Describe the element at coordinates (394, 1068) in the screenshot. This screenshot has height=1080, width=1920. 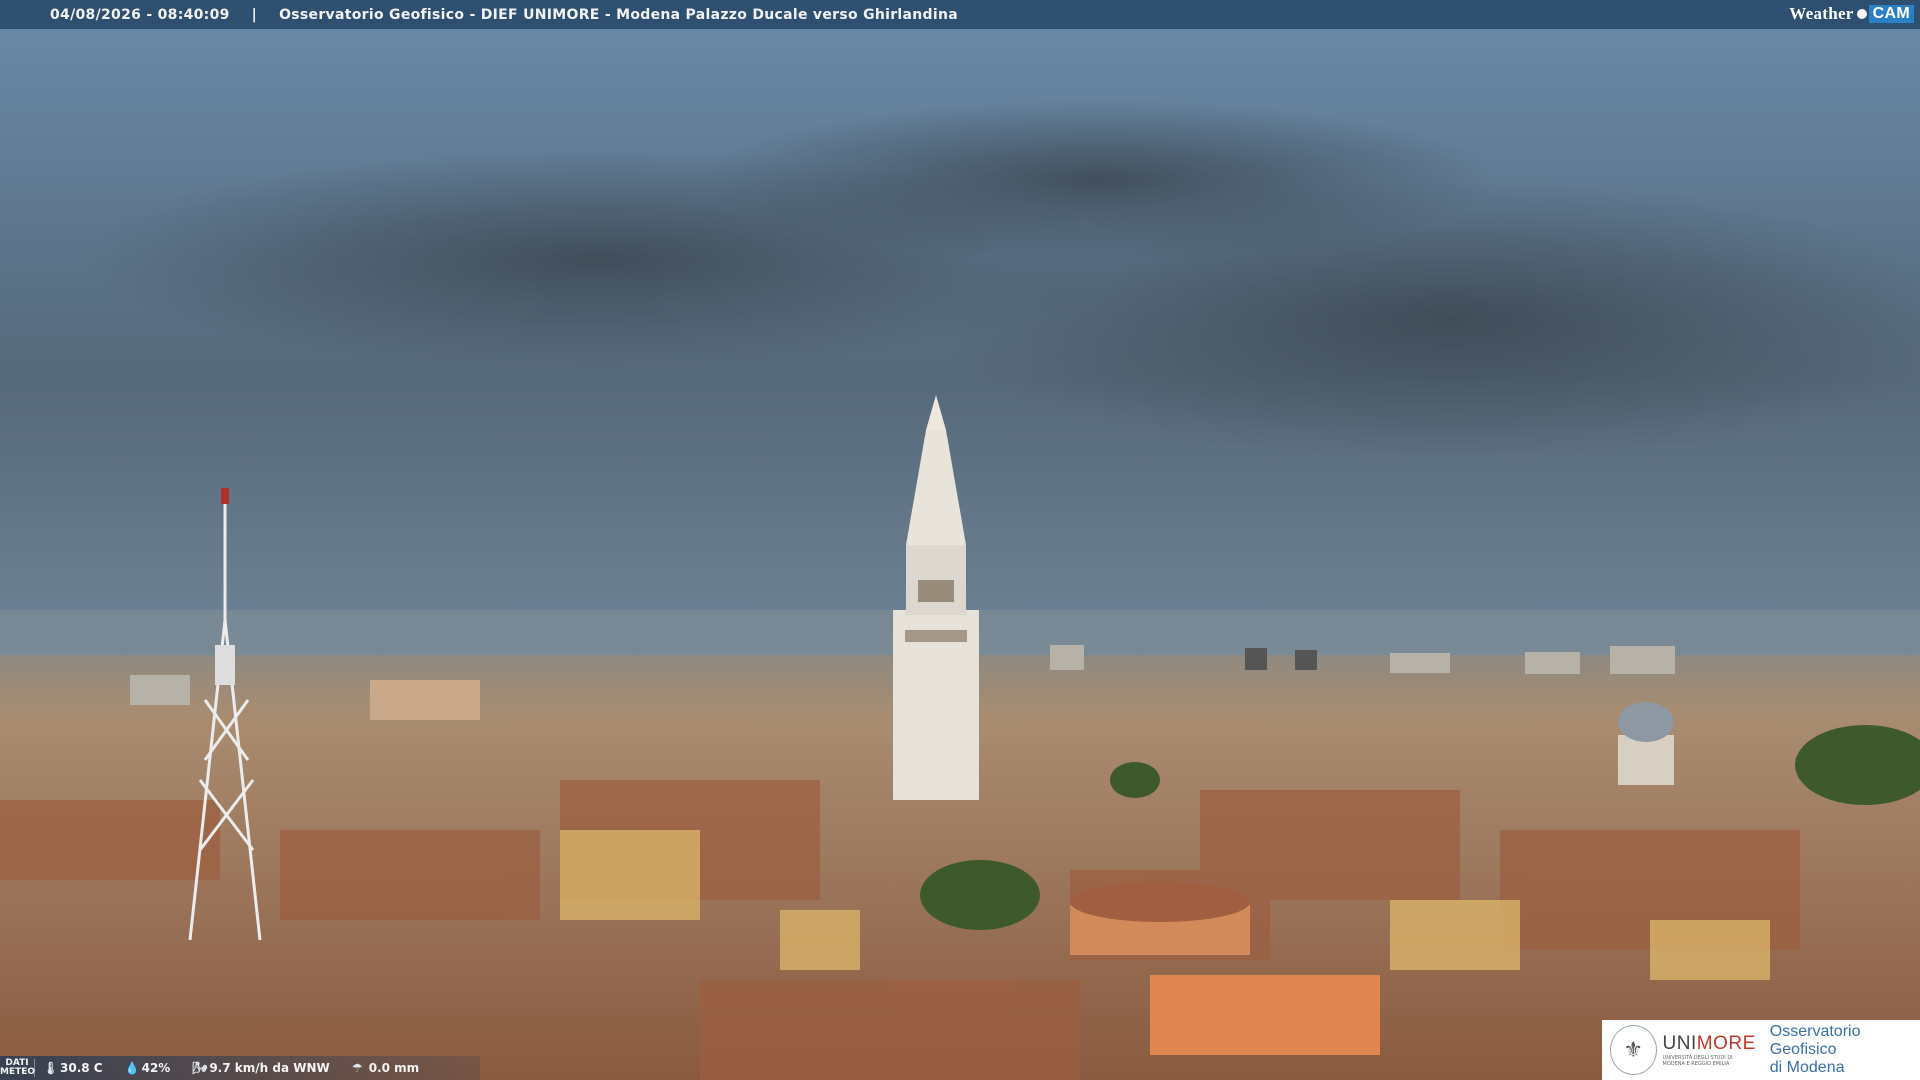
I see `rain-value: 0.0 mm` at that location.